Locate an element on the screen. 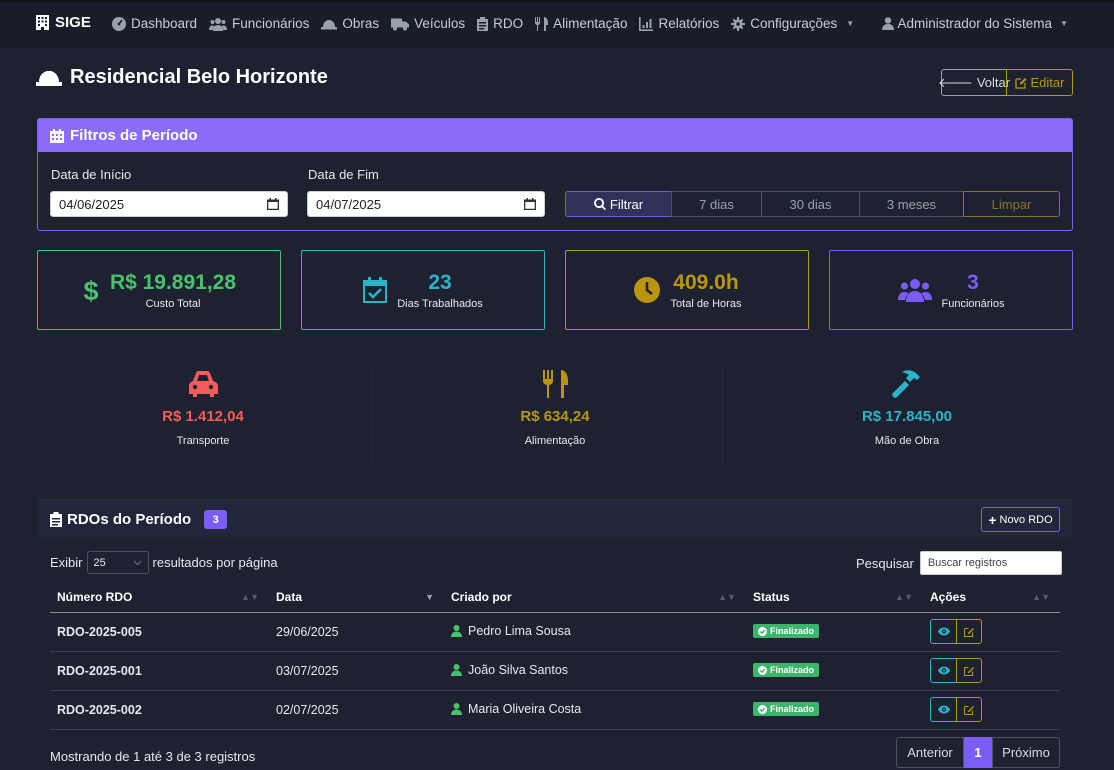 This screenshot has width=1114, height=770. column-header-criado-por: Criado por ▲▼ is located at coordinates (595, 598).